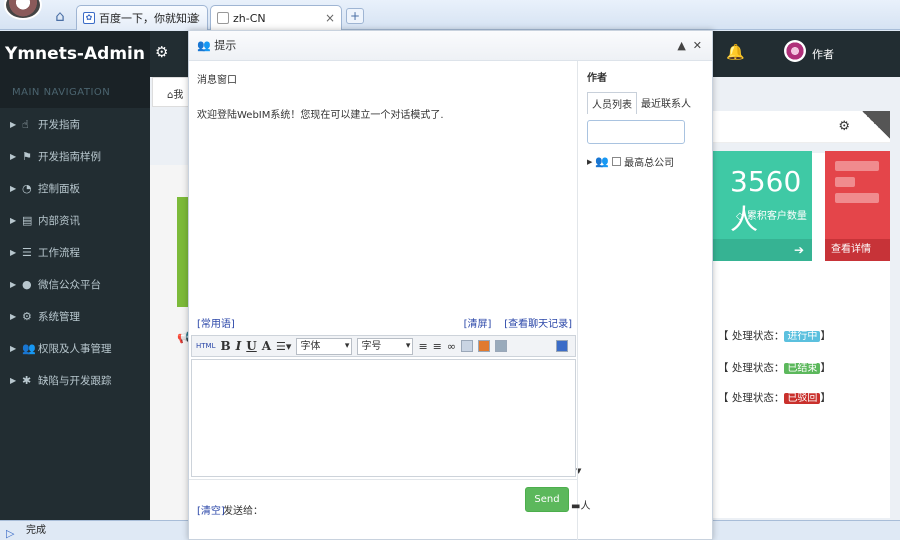  Describe the element at coordinates (741, 216) in the screenshot. I see `diamond-icon: ◇` at that location.